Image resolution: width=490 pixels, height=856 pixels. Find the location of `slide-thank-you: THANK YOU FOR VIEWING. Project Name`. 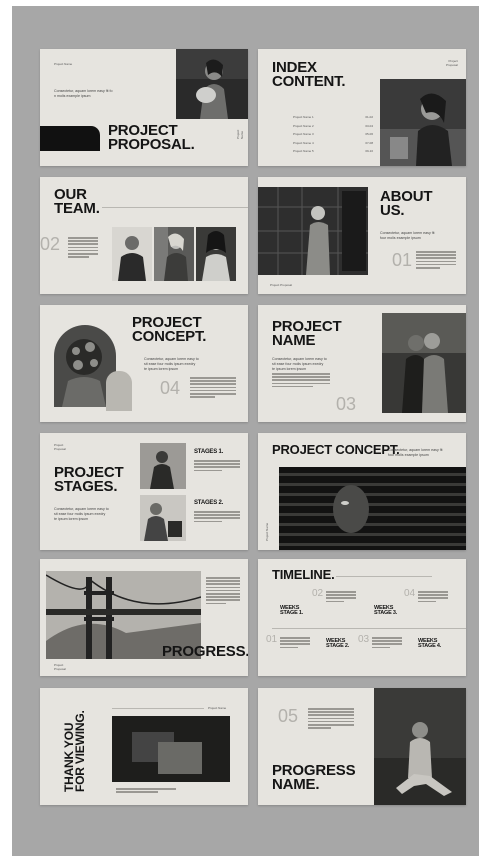

slide-thank-you: THANK YOU FOR VIEWING. Project Name is located at coordinates (144, 746).